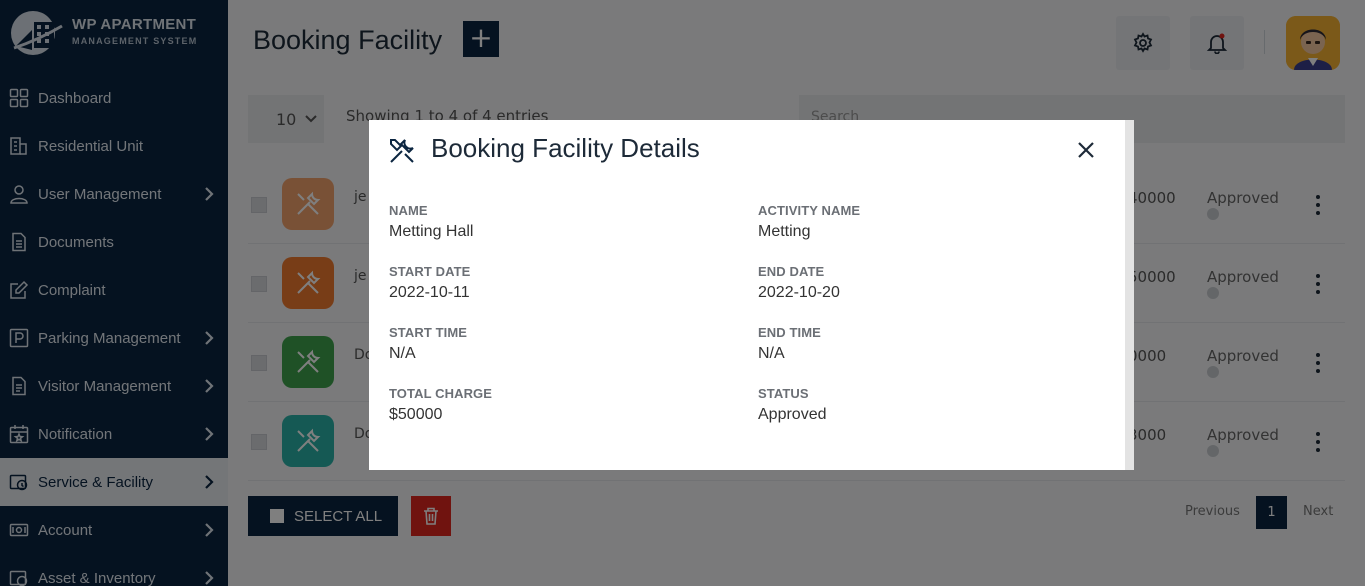  What do you see at coordinates (440, 405) in the screenshot?
I see `field-total-charge: TOTAL CHARGE $50000` at bounding box center [440, 405].